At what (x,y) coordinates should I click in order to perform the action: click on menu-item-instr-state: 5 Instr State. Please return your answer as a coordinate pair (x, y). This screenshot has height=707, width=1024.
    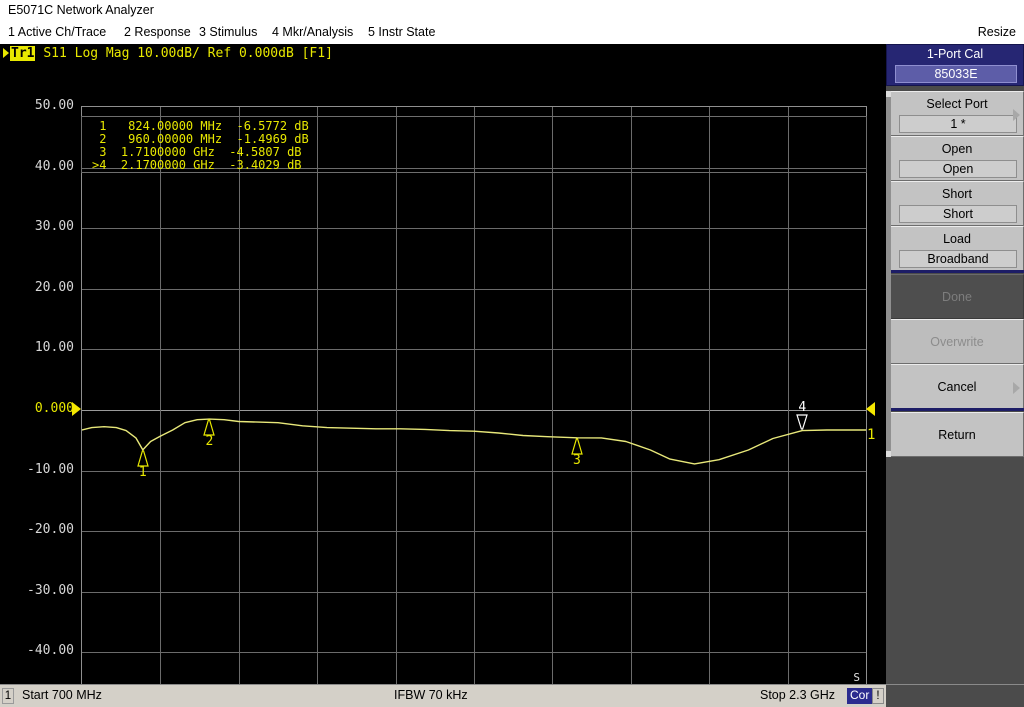
    Looking at the image, I should click on (401, 32).